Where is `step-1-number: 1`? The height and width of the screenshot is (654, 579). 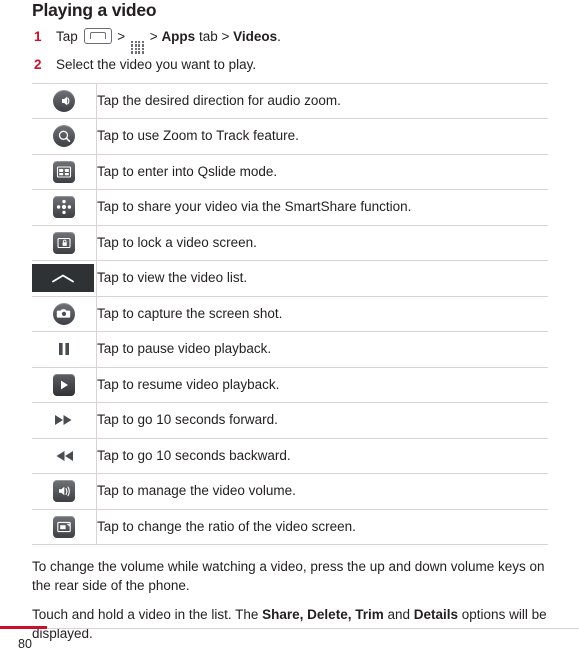
step-1-number: 1 is located at coordinates (38, 36).